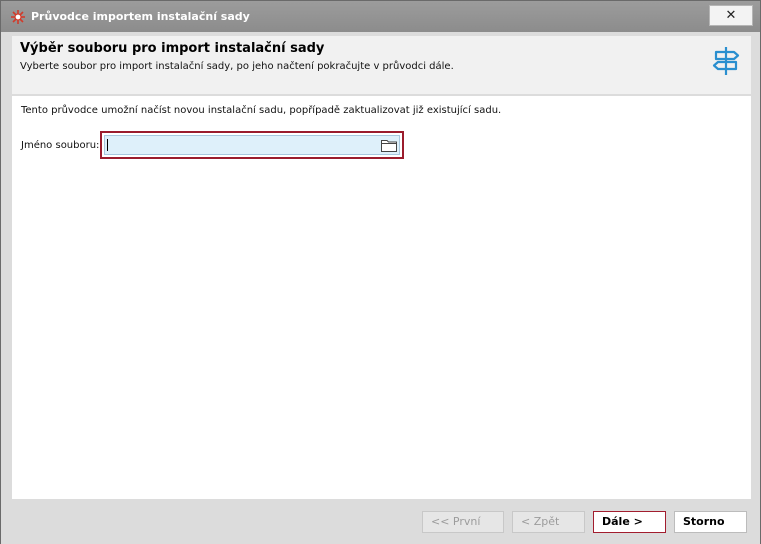 Image resolution: width=761 pixels, height=544 pixels. What do you see at coordinates (60, 145) in the screenshot?
I see `file-name-label: Jméno souboru:` at bounding box center [60, 145].